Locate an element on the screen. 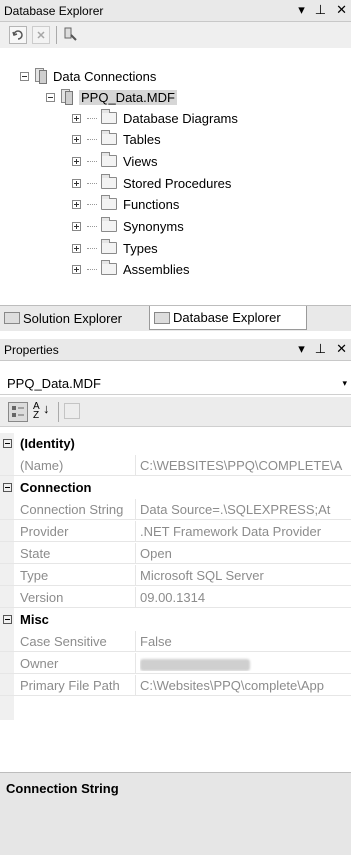 The width and height of the screenshot is (351, 855). property-row: (Name) C:\WEBSITES\PPQ\COMPLETE\A is located at coordinates (175, 465).